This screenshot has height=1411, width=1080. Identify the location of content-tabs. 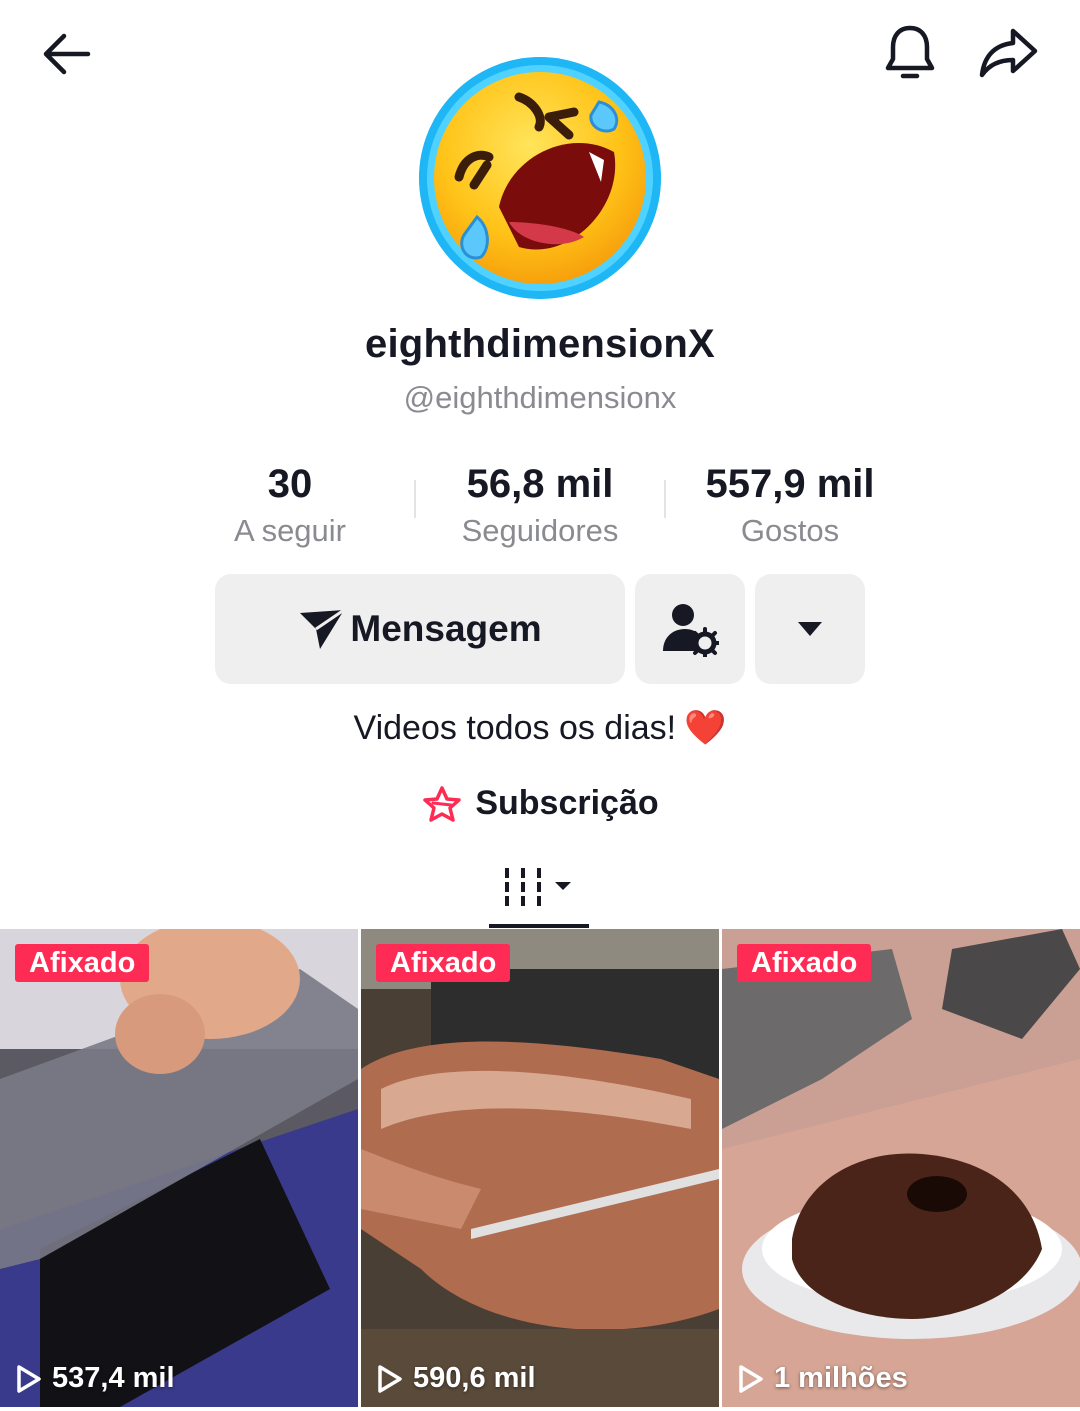
(540, 888).